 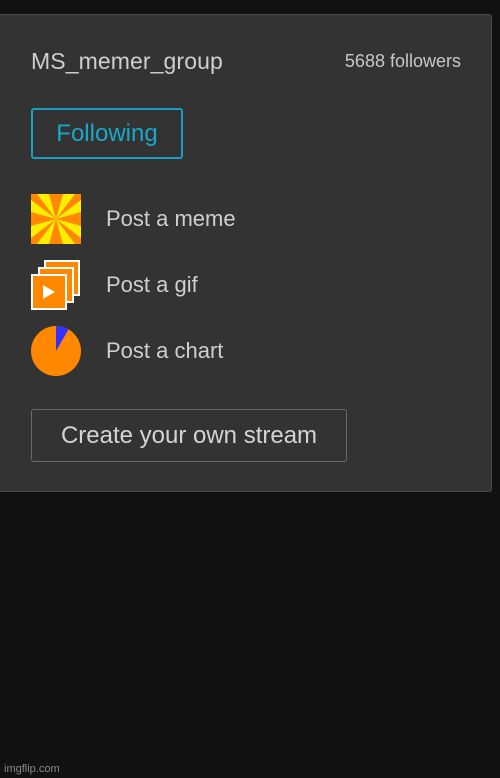 What do you see at coordinates (127, 61) in the screenshot?
I see `group-name: MS_memer_group` at bounding box center [127, 61].